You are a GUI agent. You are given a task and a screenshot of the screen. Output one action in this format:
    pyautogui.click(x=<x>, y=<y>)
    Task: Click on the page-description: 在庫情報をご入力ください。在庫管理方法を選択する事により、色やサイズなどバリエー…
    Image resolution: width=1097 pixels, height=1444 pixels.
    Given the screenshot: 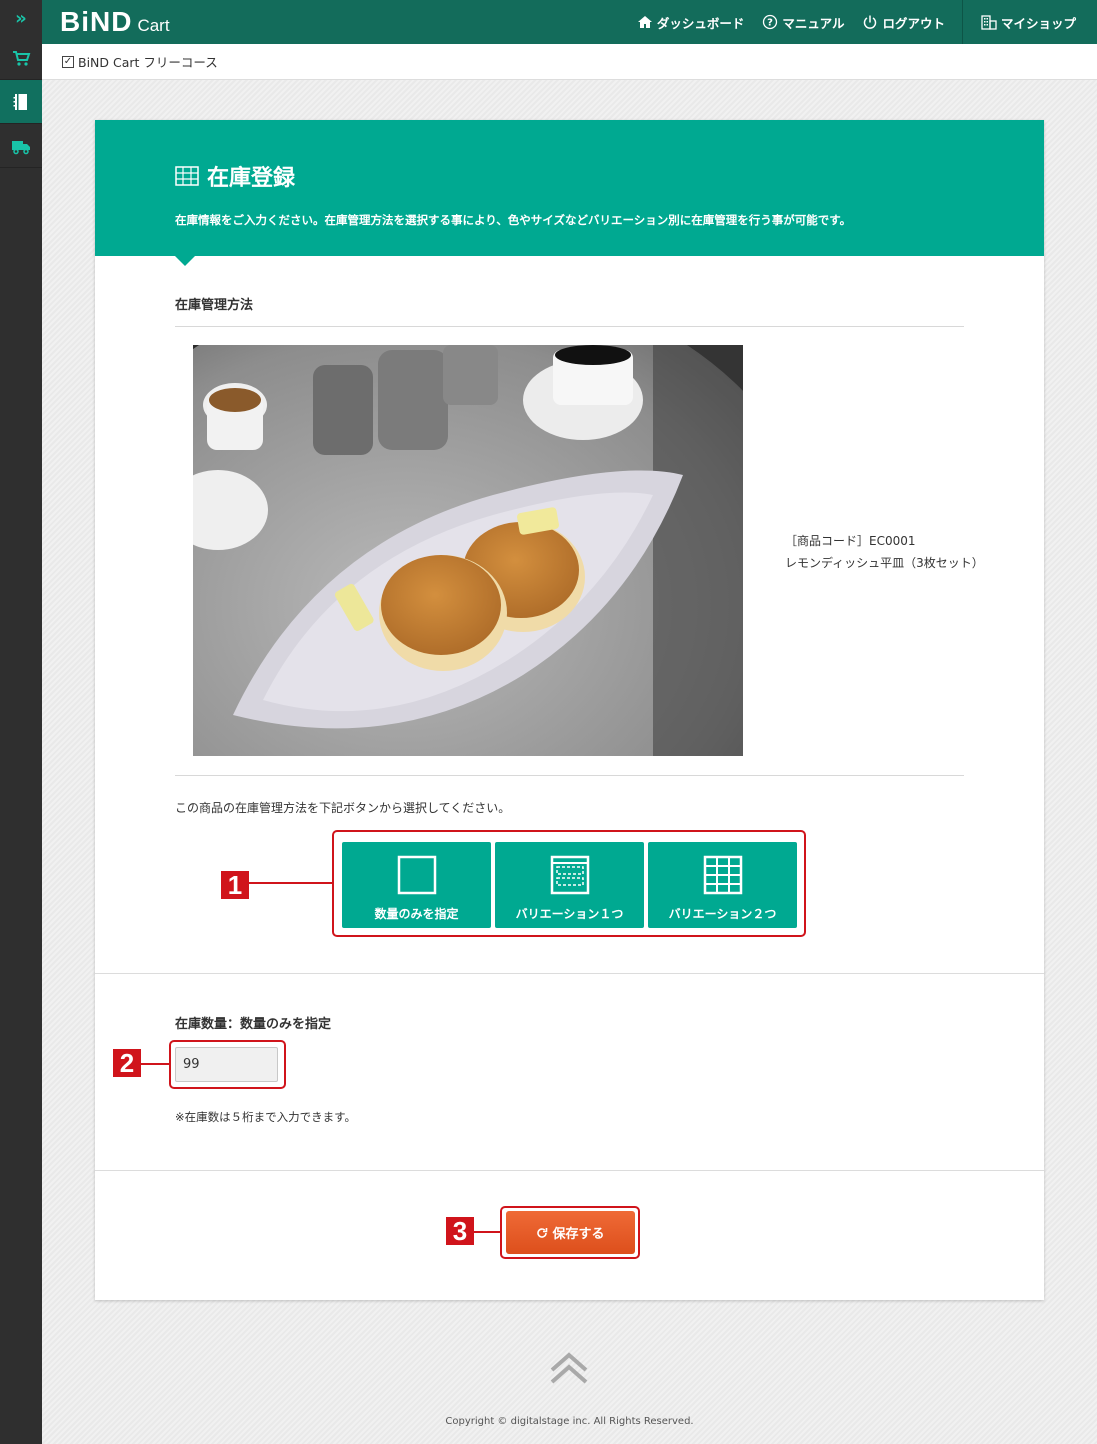 What is the action you would take?
    pyautogui.click(x=513, y=220)
    